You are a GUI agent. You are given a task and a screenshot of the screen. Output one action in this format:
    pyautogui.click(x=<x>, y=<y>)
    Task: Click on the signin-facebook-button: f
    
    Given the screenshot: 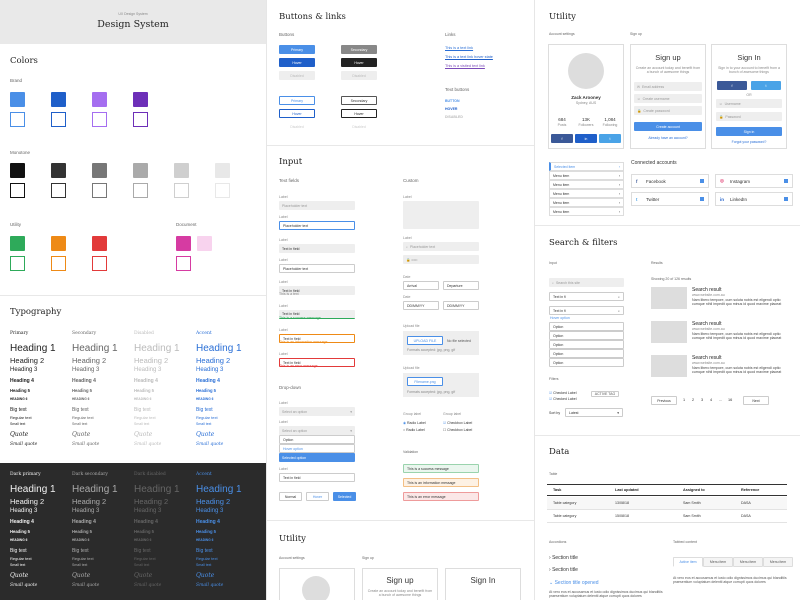 What is the action you would take?
    pyautogui.click(x=732, y=85)
    